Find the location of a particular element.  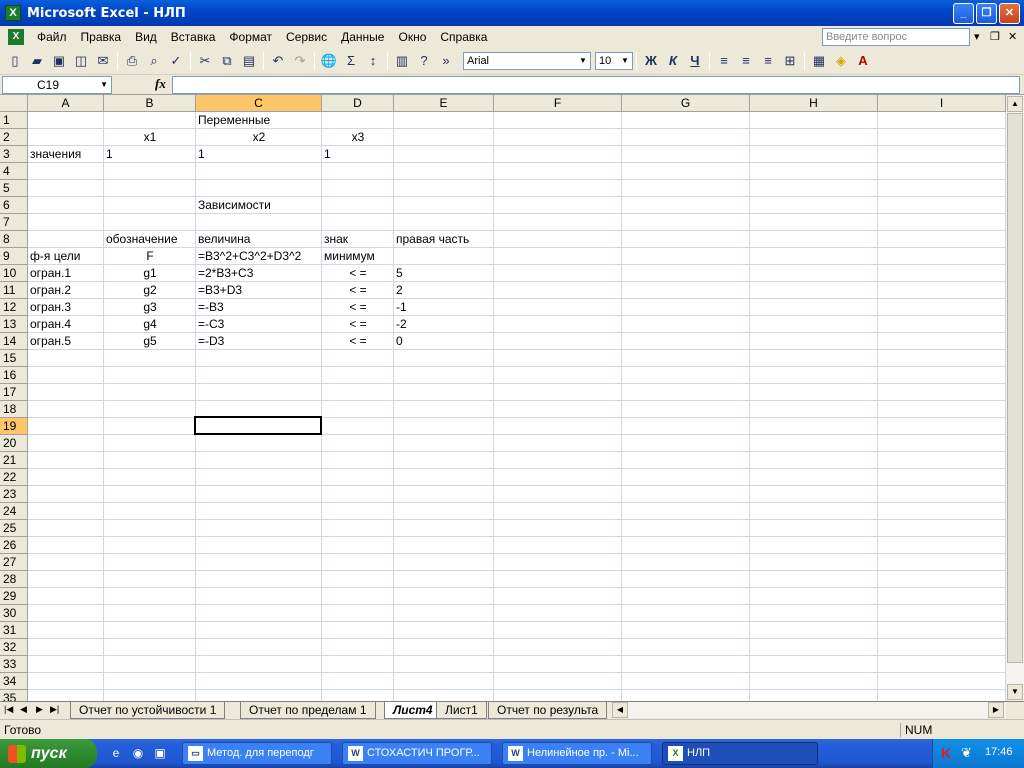

row-header: 26 is located at coordinates (14, 545).